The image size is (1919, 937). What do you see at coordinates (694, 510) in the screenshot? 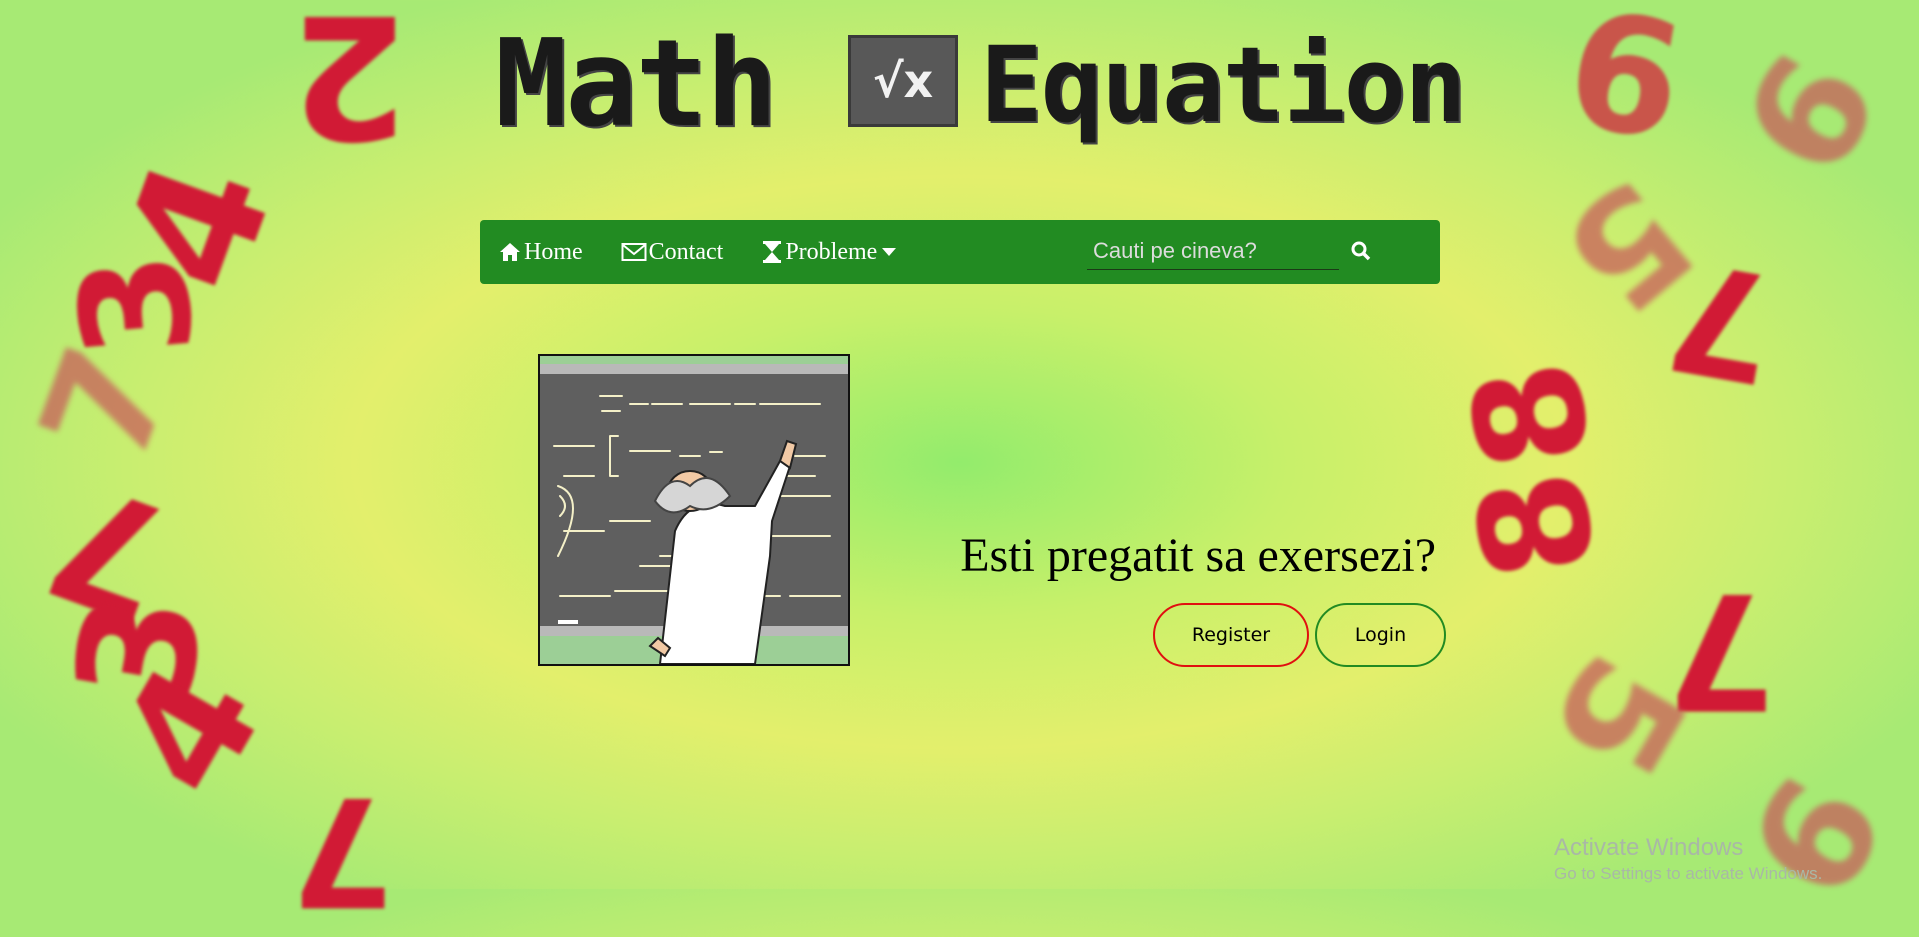
I see `professor-chalkboard-image` at bounding box center [694, 510].